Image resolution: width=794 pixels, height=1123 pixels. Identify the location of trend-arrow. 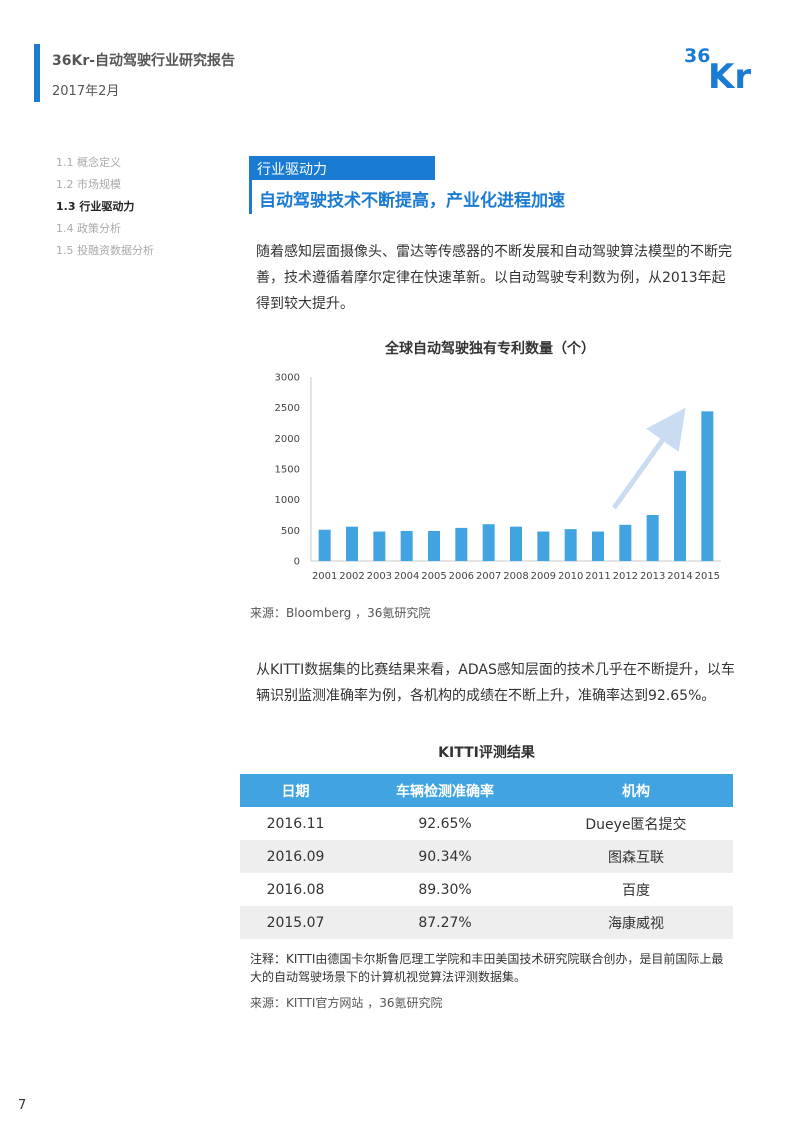
(648, 458).